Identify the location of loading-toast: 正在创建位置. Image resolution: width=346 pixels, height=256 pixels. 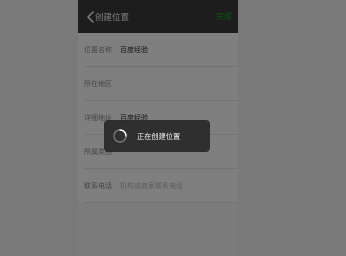
(157, 136).